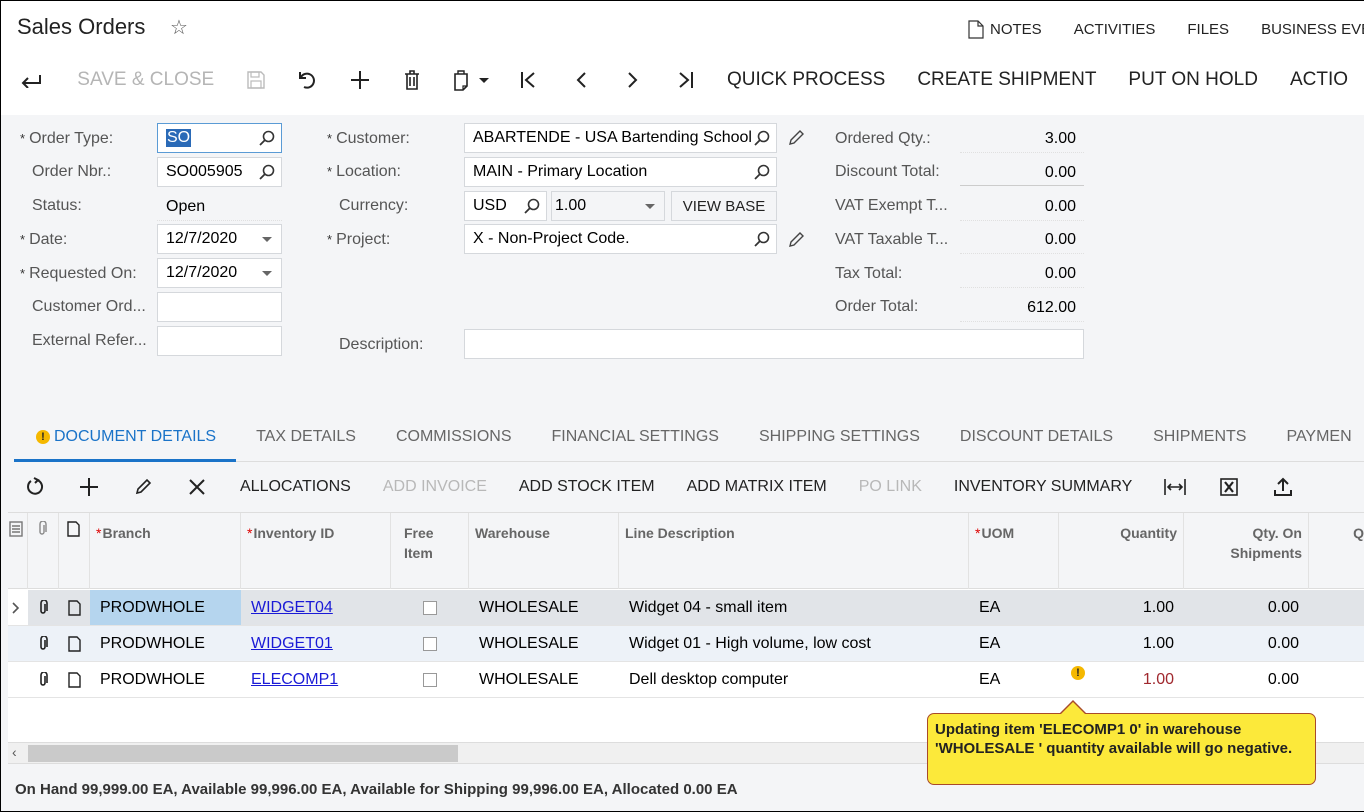 The width and height of the screenshot is (1364, 812). Describe the element at coordinates (471, 80) in the screenshot. I see `copy-paste-button` at that location.